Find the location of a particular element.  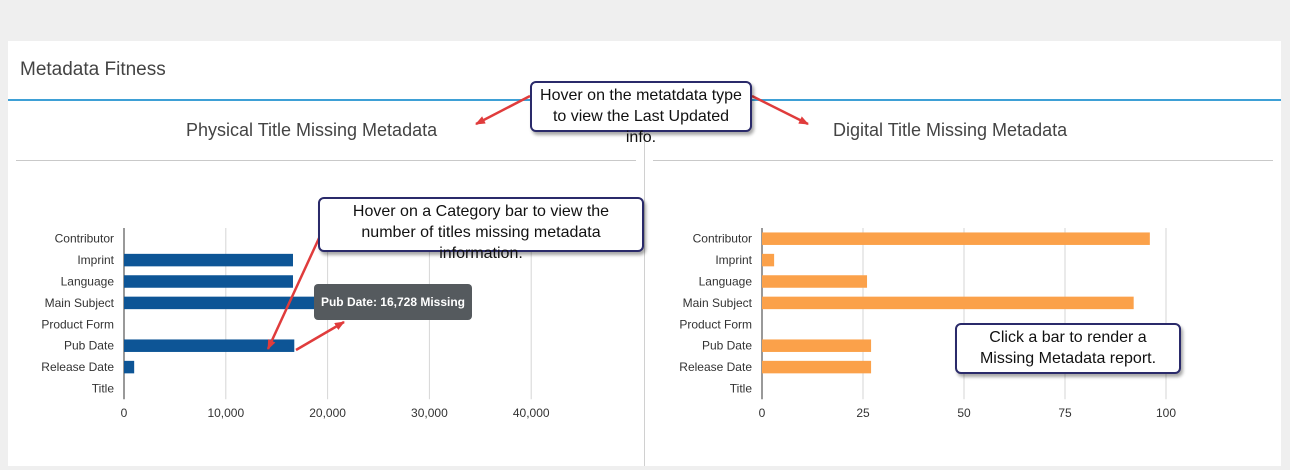

digital-chart-title: Digital Title Missing Metadata is located at coordinates (950, 130).